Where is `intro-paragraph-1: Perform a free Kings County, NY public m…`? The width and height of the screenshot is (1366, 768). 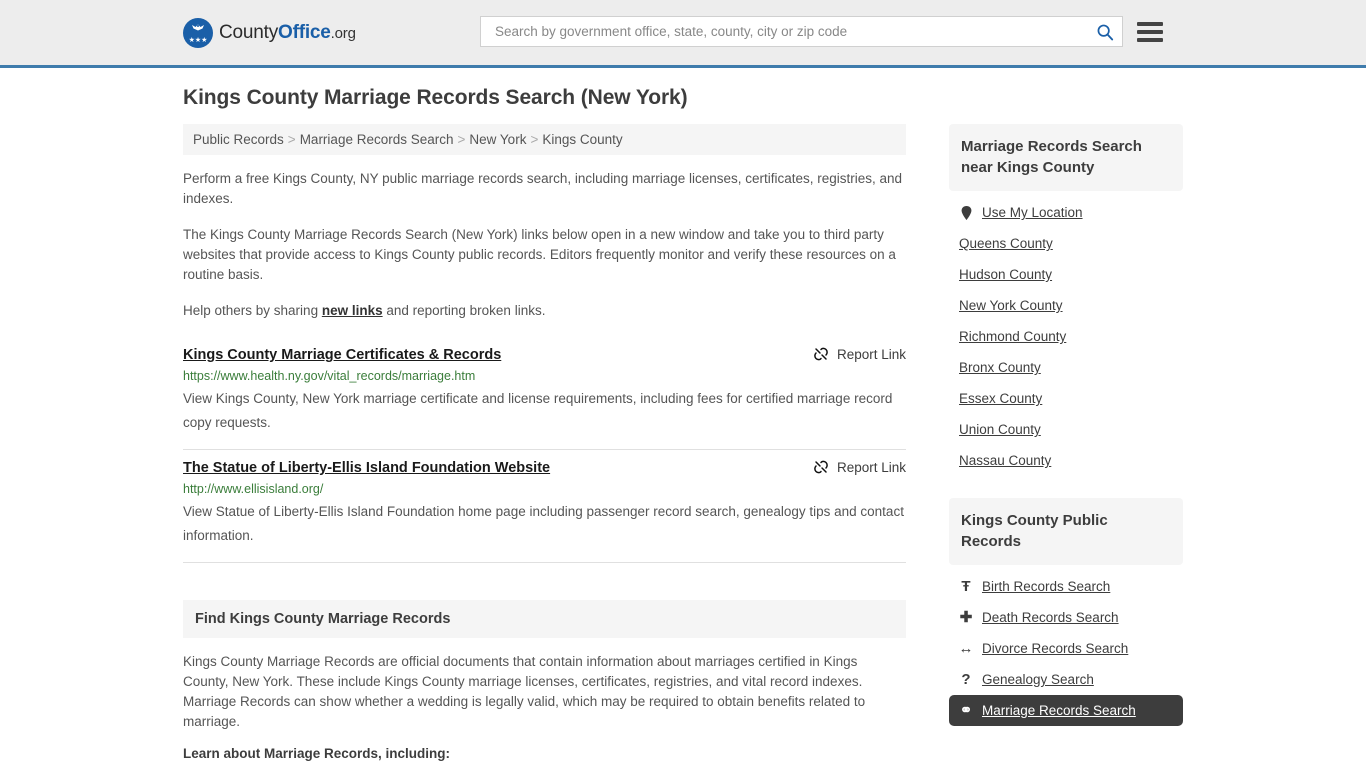
intro-paragraph-1: Perform a free Kings County, NY public m… is located at coordinates (543, 188).